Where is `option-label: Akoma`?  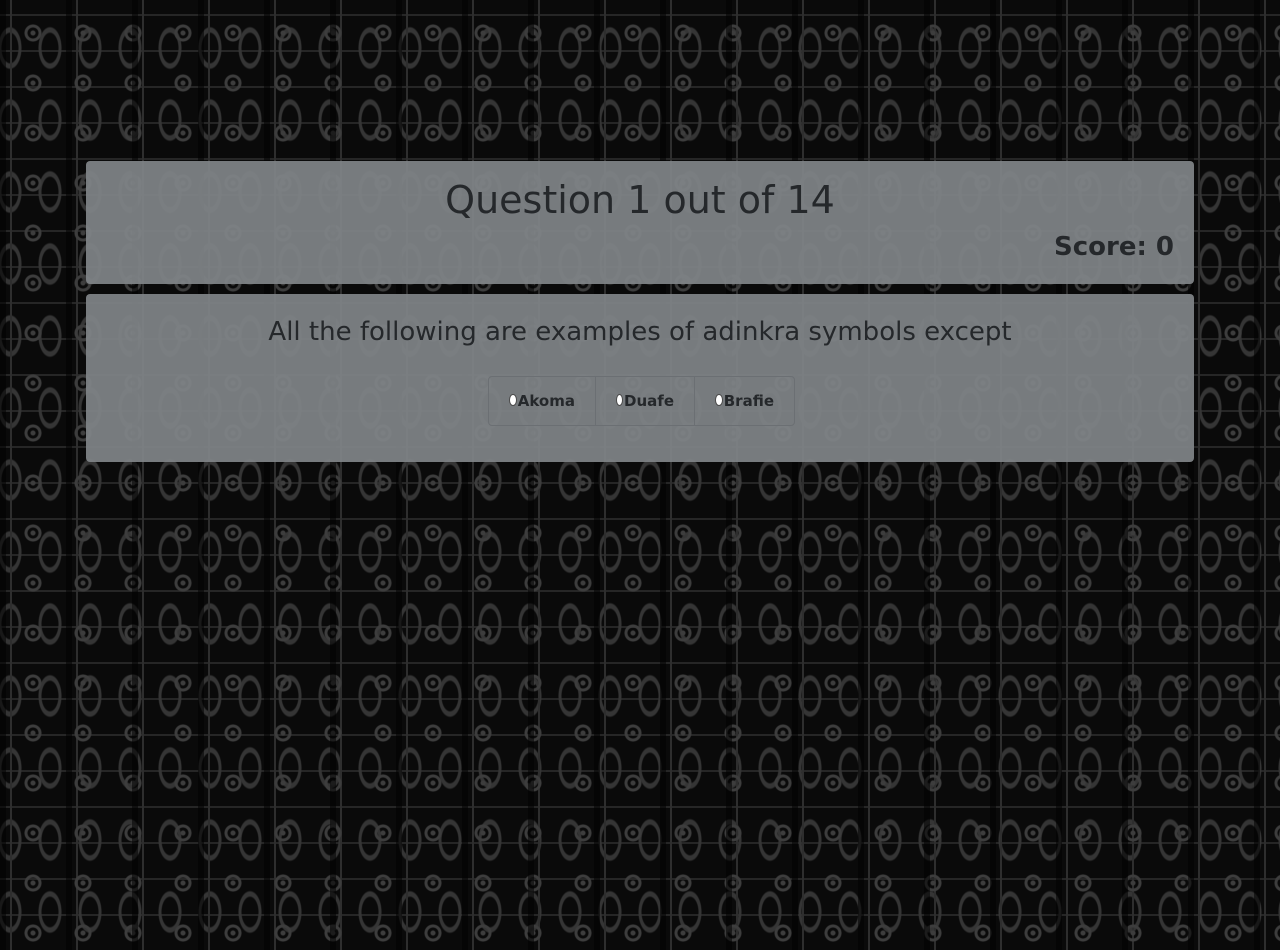 option-label: Akoma is located at coordinates (546, 401).